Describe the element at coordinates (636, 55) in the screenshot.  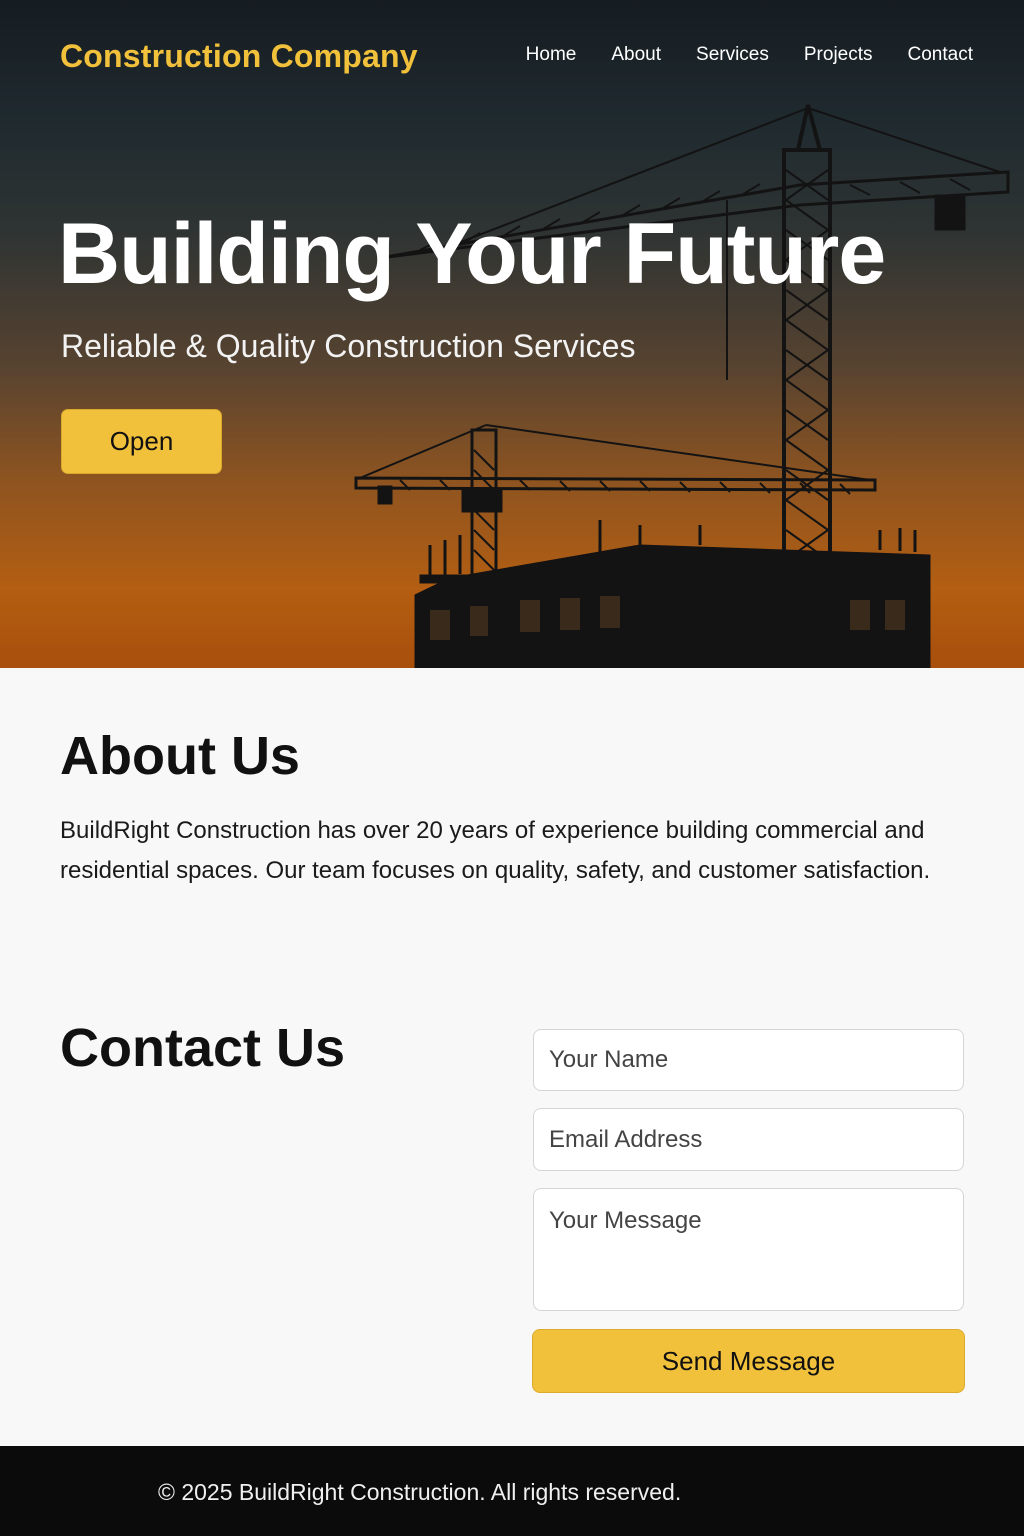
I see `nav-link-about: About` at that location.